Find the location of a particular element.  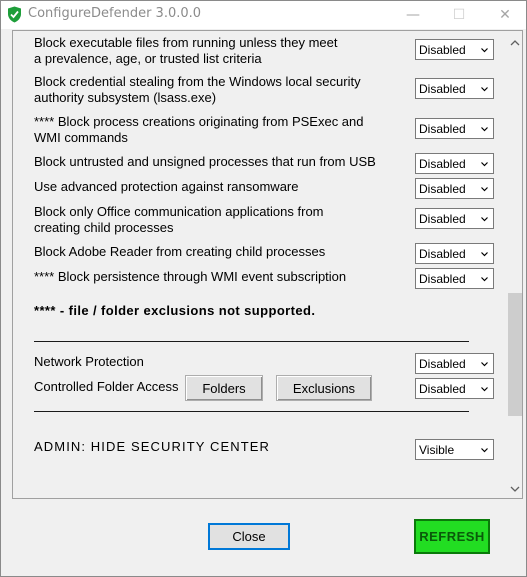

refresh-button: REFRESH is located at coordinates (452, 536).